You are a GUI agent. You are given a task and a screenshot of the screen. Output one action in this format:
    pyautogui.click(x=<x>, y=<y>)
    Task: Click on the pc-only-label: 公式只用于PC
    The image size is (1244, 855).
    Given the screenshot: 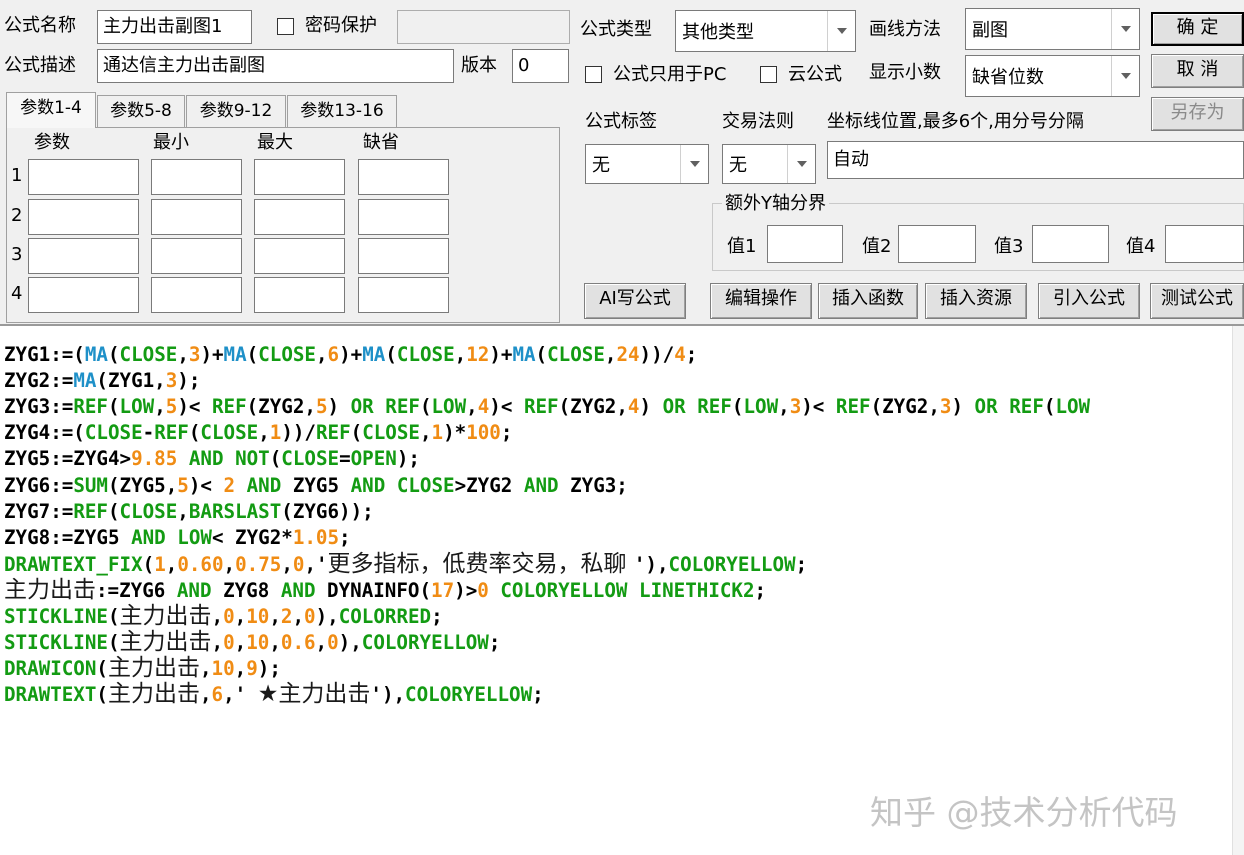 What is the action you would take?
    pyautogui.click(x=670, y=74)
    